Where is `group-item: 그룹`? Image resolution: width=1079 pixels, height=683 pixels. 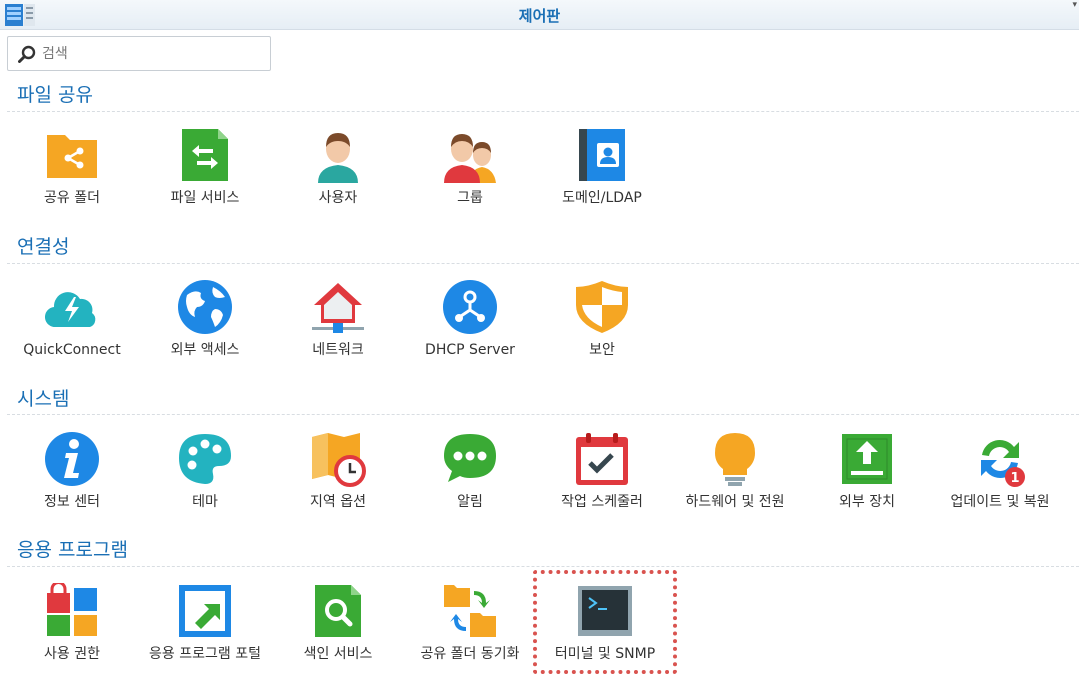
group-item: 그룹 is located at coordinates (470, 177).